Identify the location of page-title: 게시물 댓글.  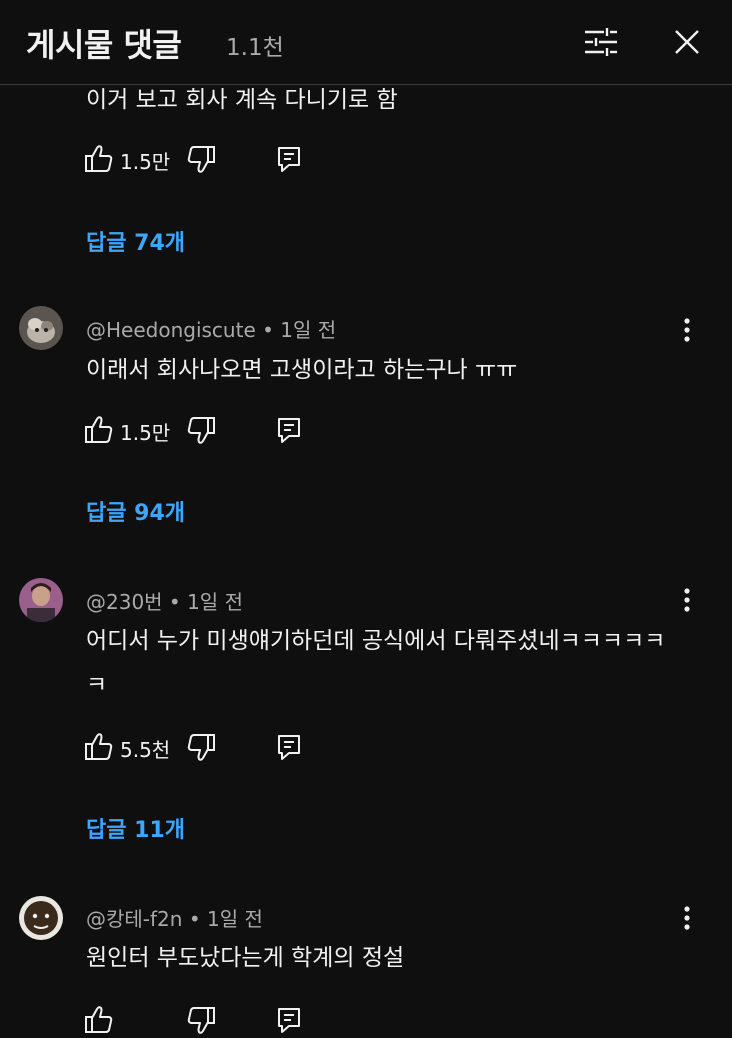
(104, 45).